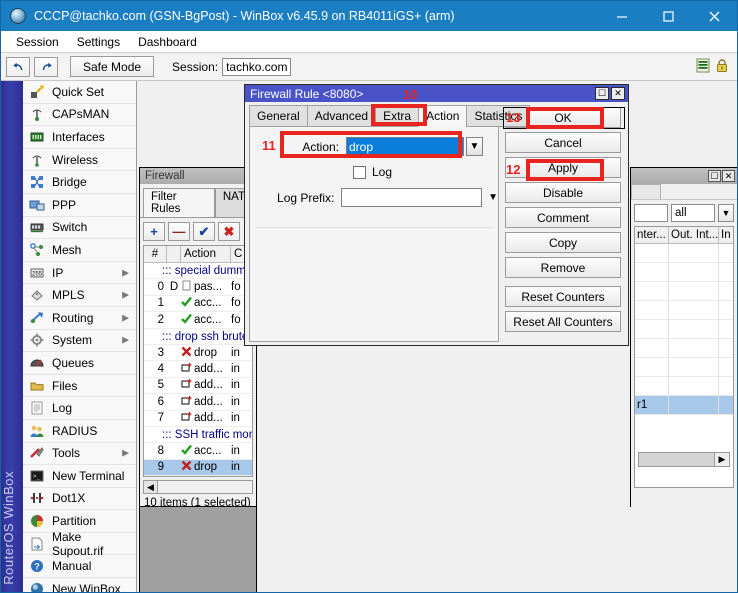 Image resolution: width=738 pixels, height=593 pixels. Describe the element at coordinates (684, 405) in the screenshot. I see `list-item: r1` at that location.